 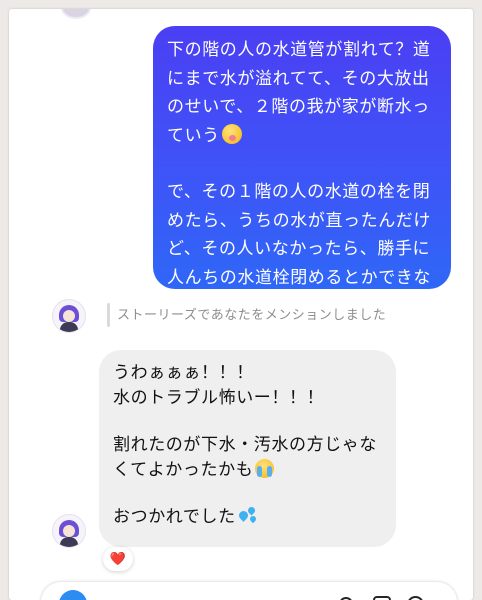 What do you see at coordinates (183, 469) in the screenshot?
I see `received-line-4: くてよかったかも` at bounding box center [183, 469].